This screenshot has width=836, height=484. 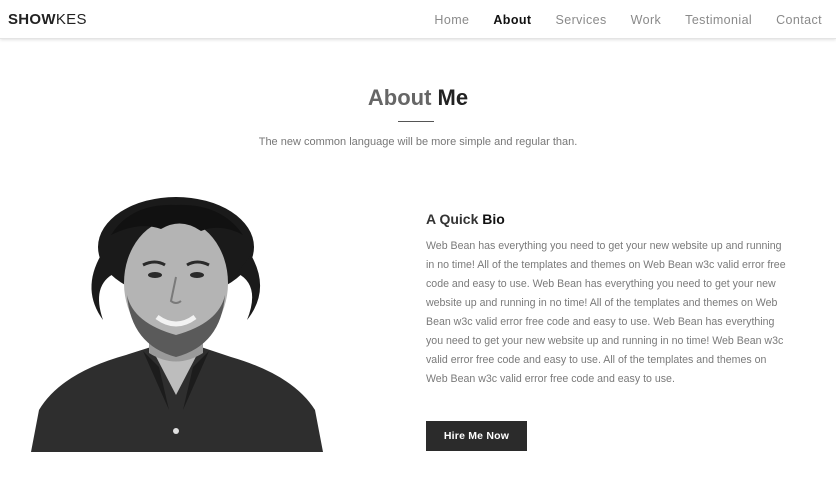 What do you see at coordinates (454, 219) in the screenshot?
I see `bio-heading-light: A Quick` at bounding box center [454, 219].